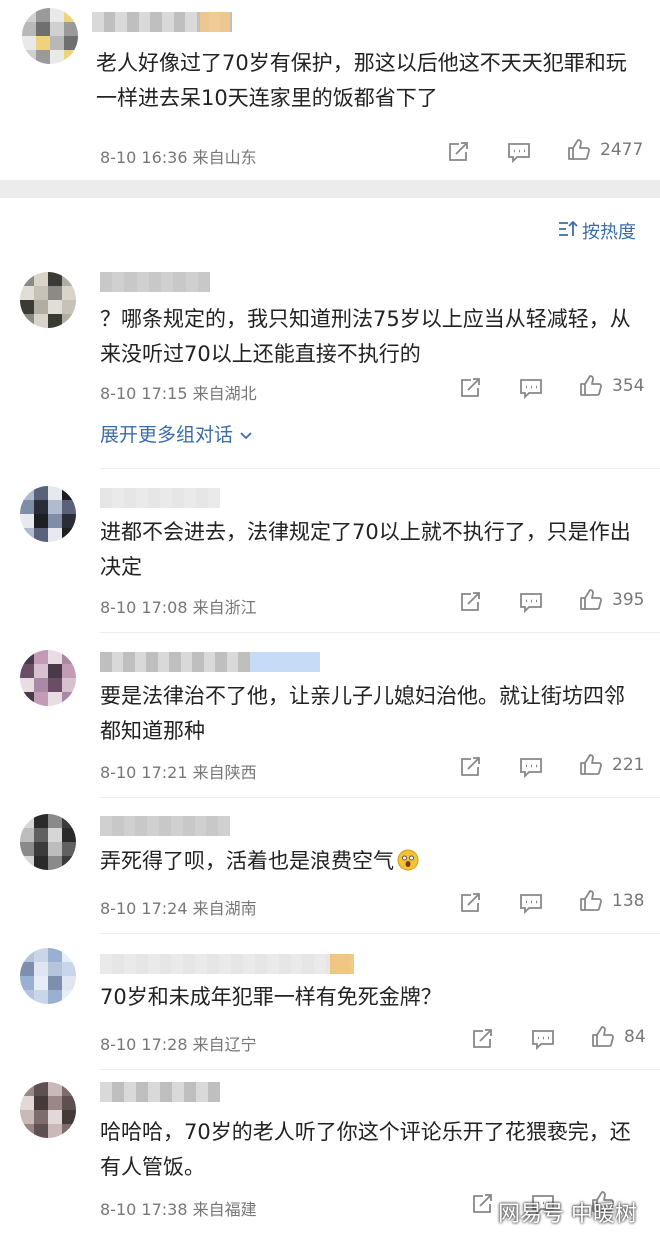 The height and width of the screenshot is (1234, 660). What do you see at coordinates (224, 772) in the screenshot?
I see `comment-location: 来自陕西` at bounding box center [224, 772].